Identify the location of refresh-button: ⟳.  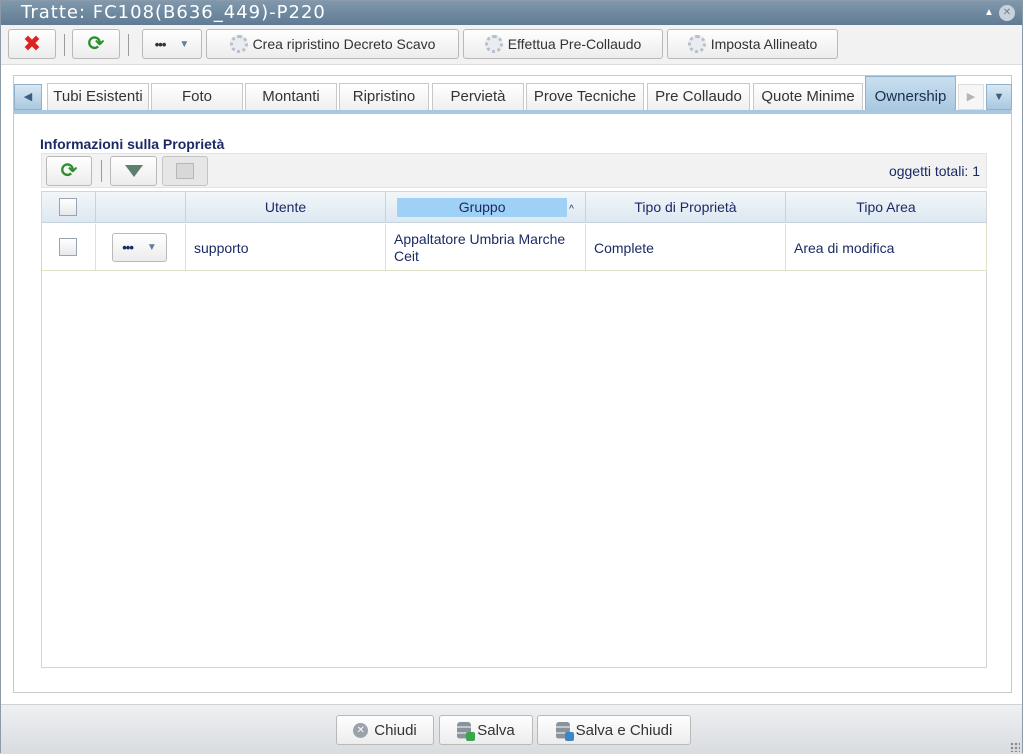
(96, 44).